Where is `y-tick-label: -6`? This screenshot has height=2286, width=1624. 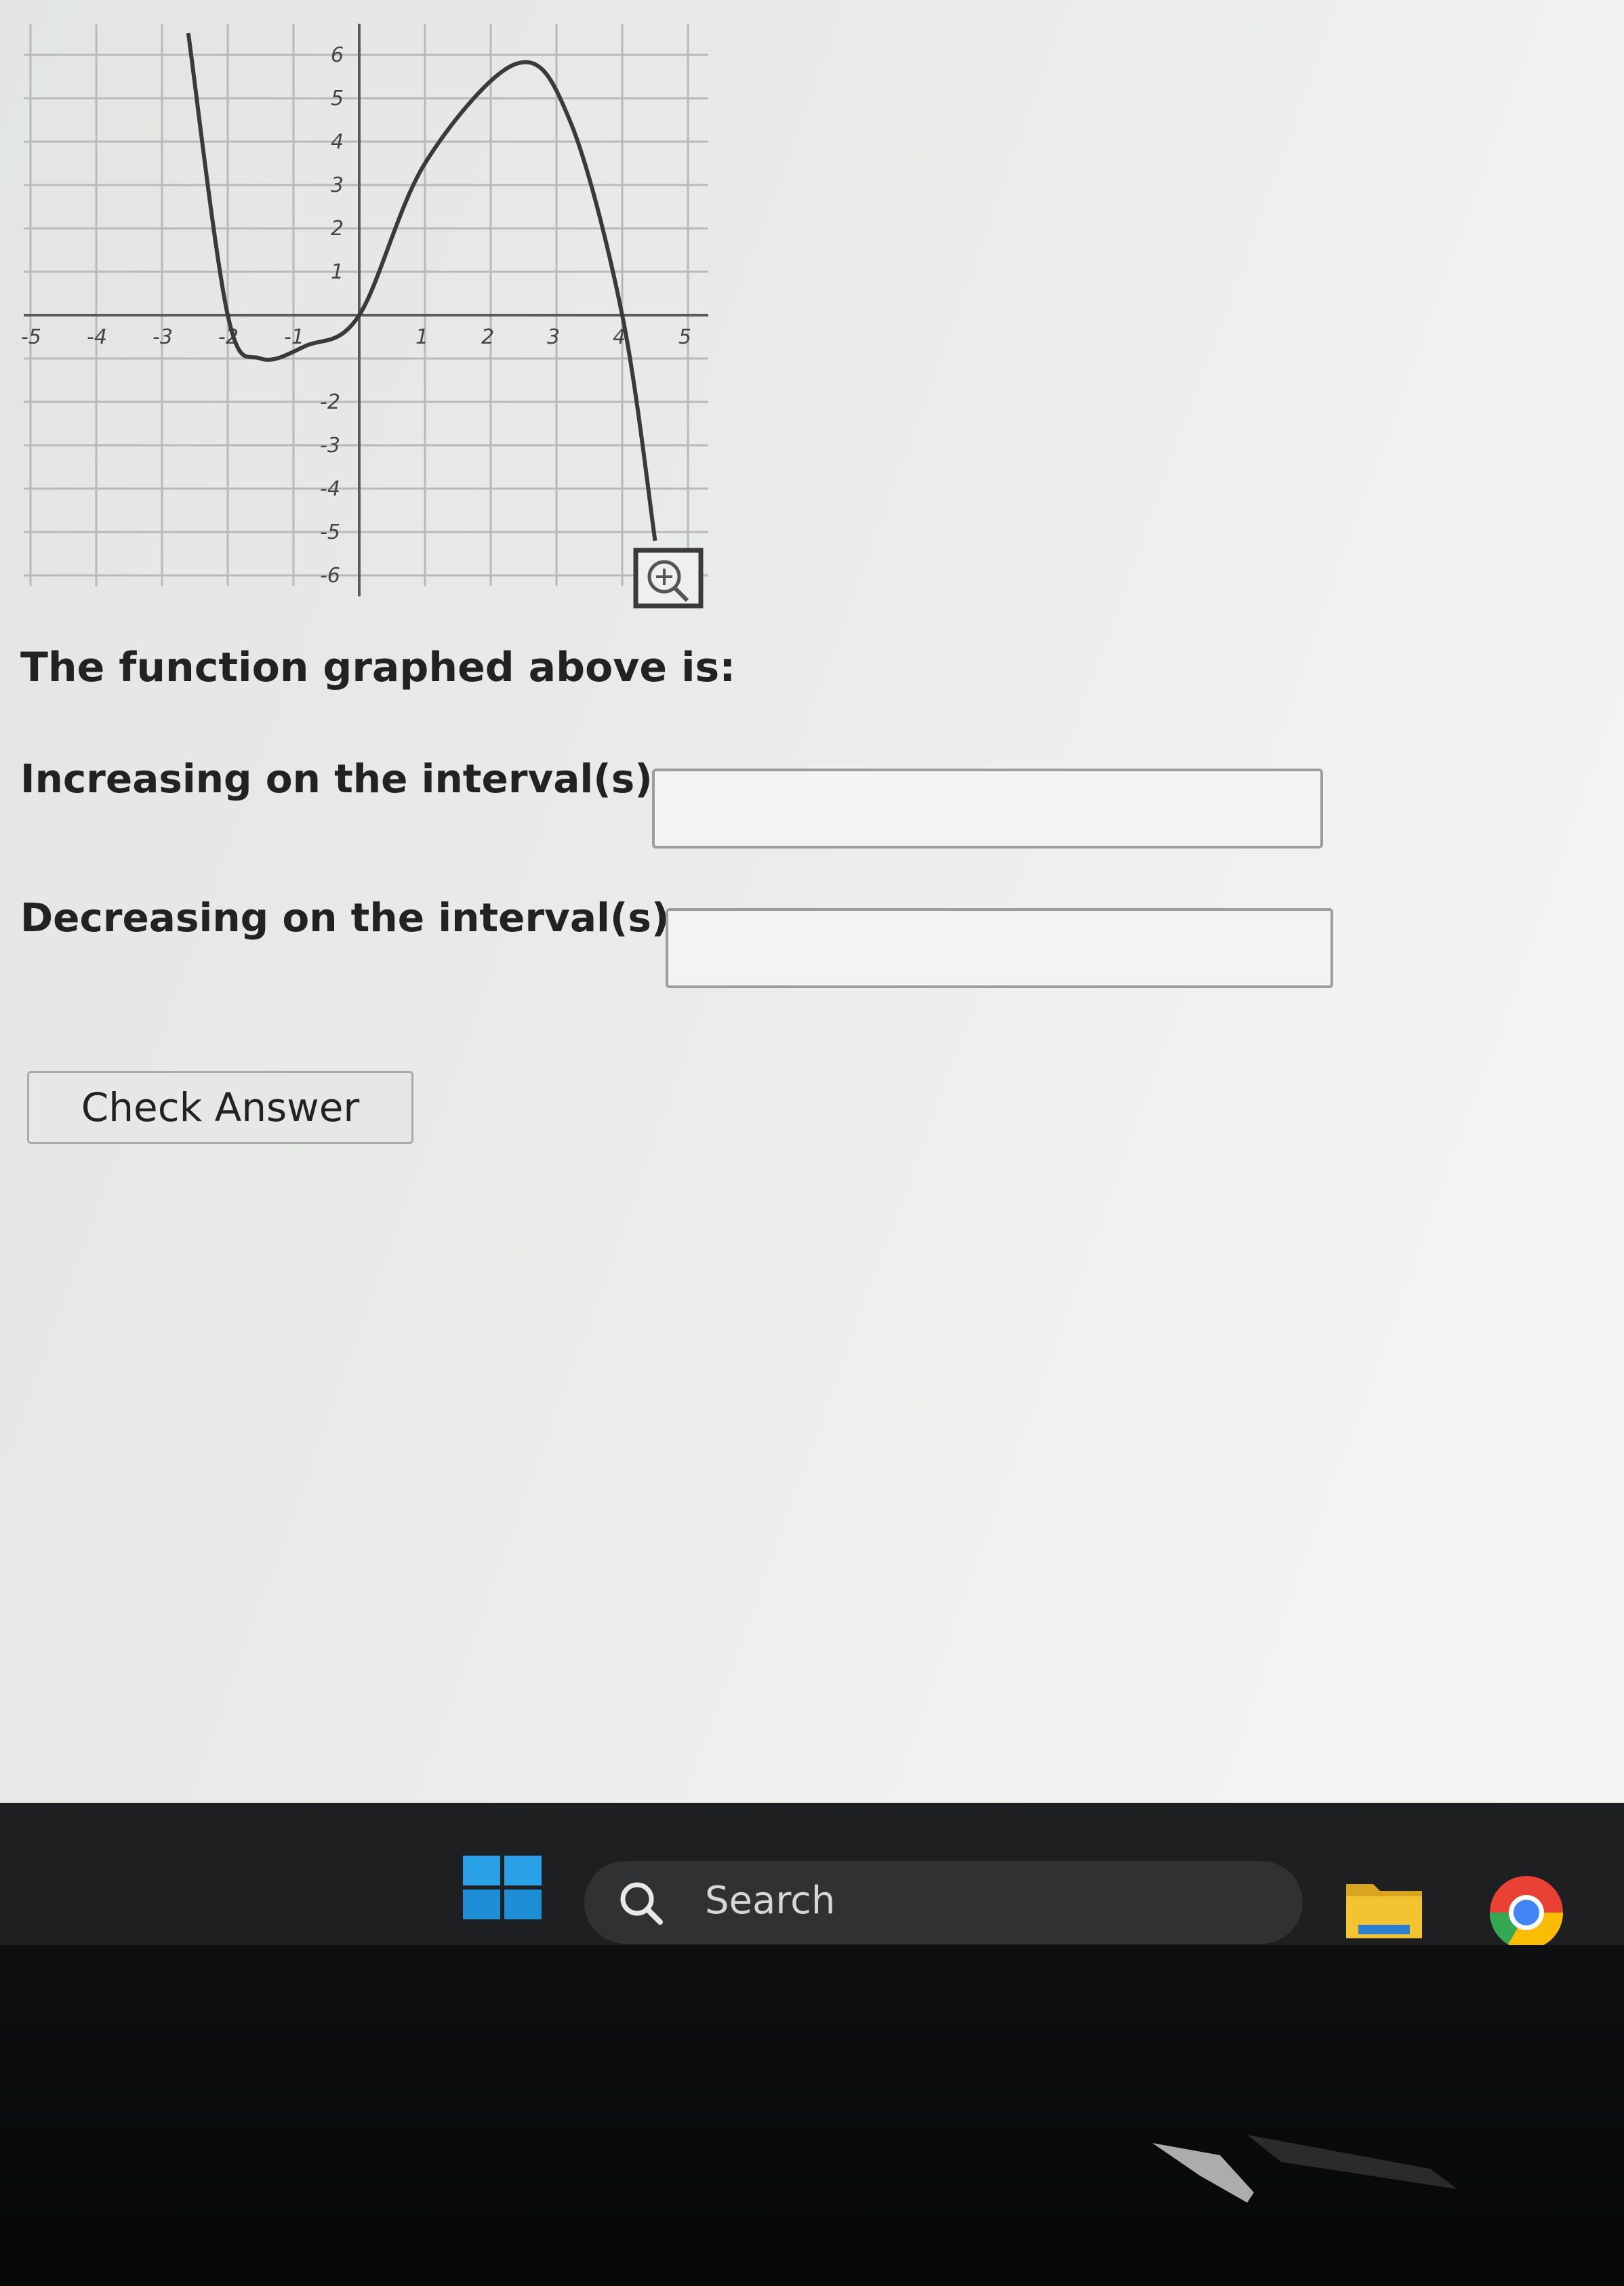
y-tick-label: -6 is located at coordinates (330, 576).